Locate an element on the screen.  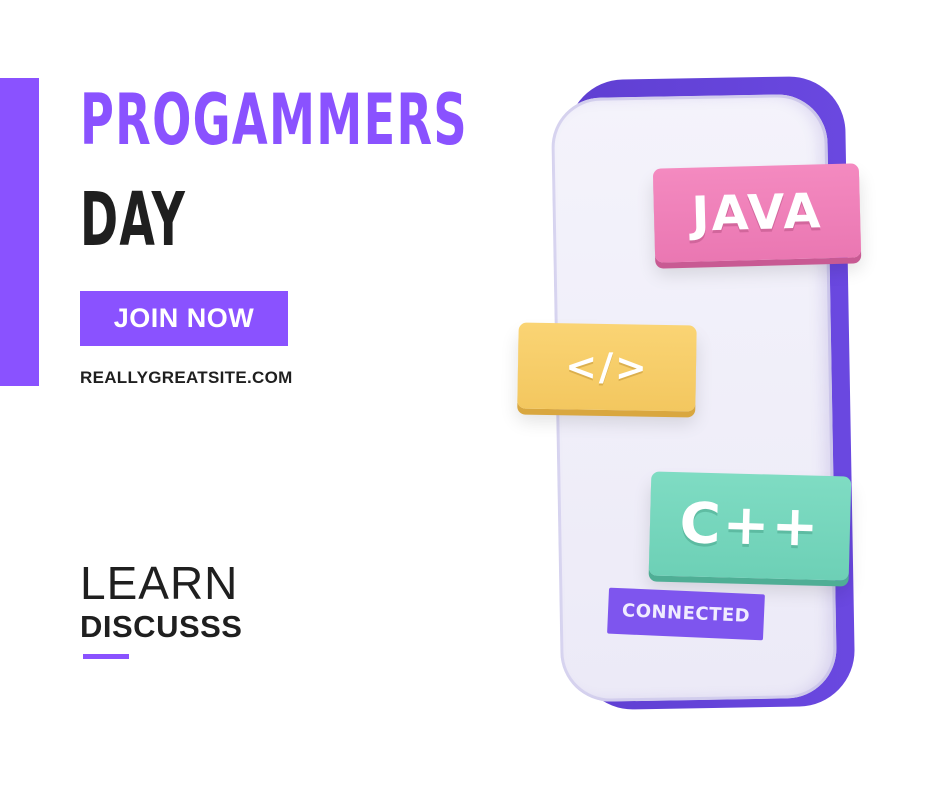
page-subtitle: DAY is located at coordinates (133, 220).